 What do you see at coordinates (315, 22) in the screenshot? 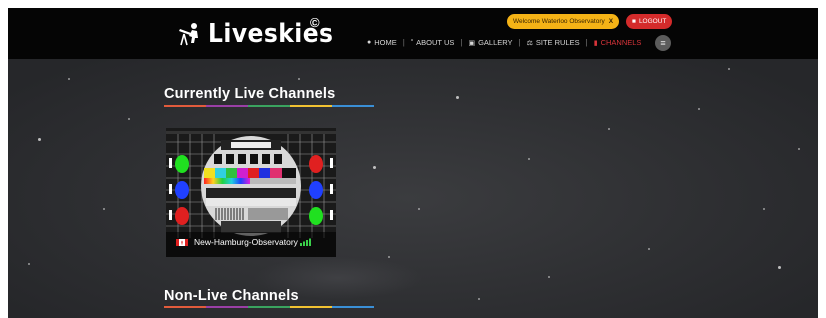
I see `logo-mark: ©` at bounding box center [315, 22].